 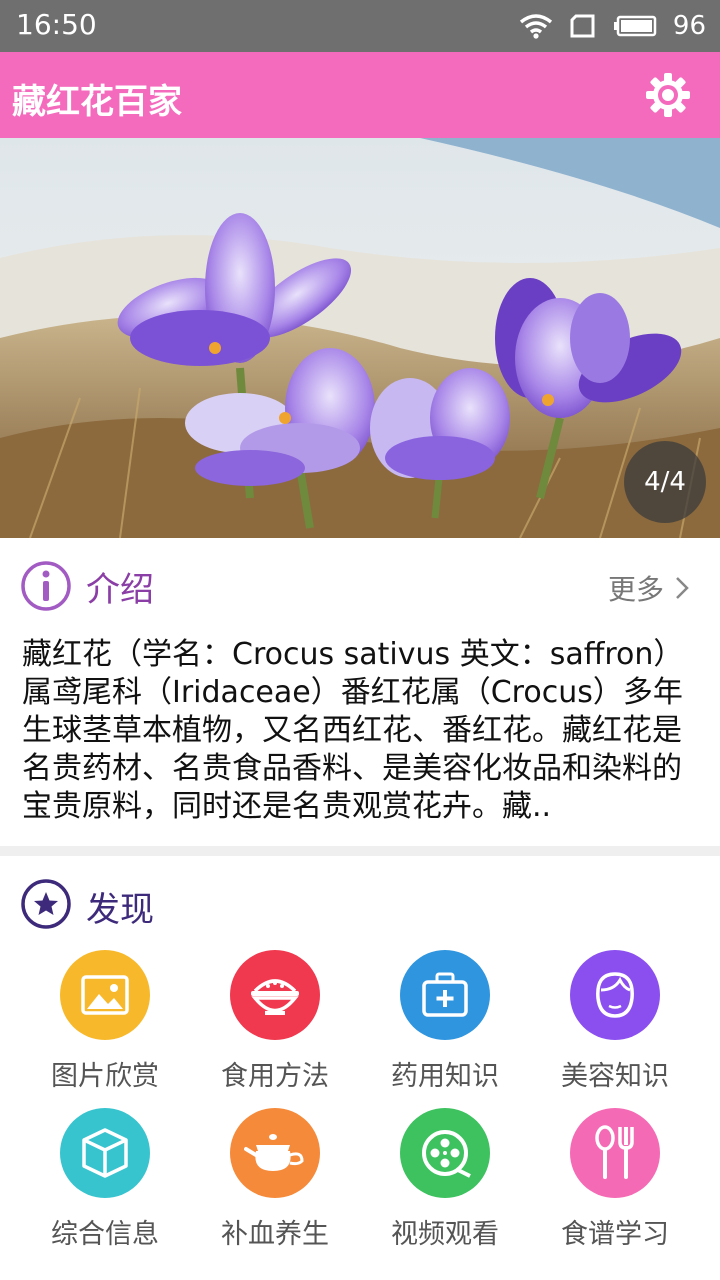 I want to click on discover-section-header: 发现, so click(x=360, y=904).